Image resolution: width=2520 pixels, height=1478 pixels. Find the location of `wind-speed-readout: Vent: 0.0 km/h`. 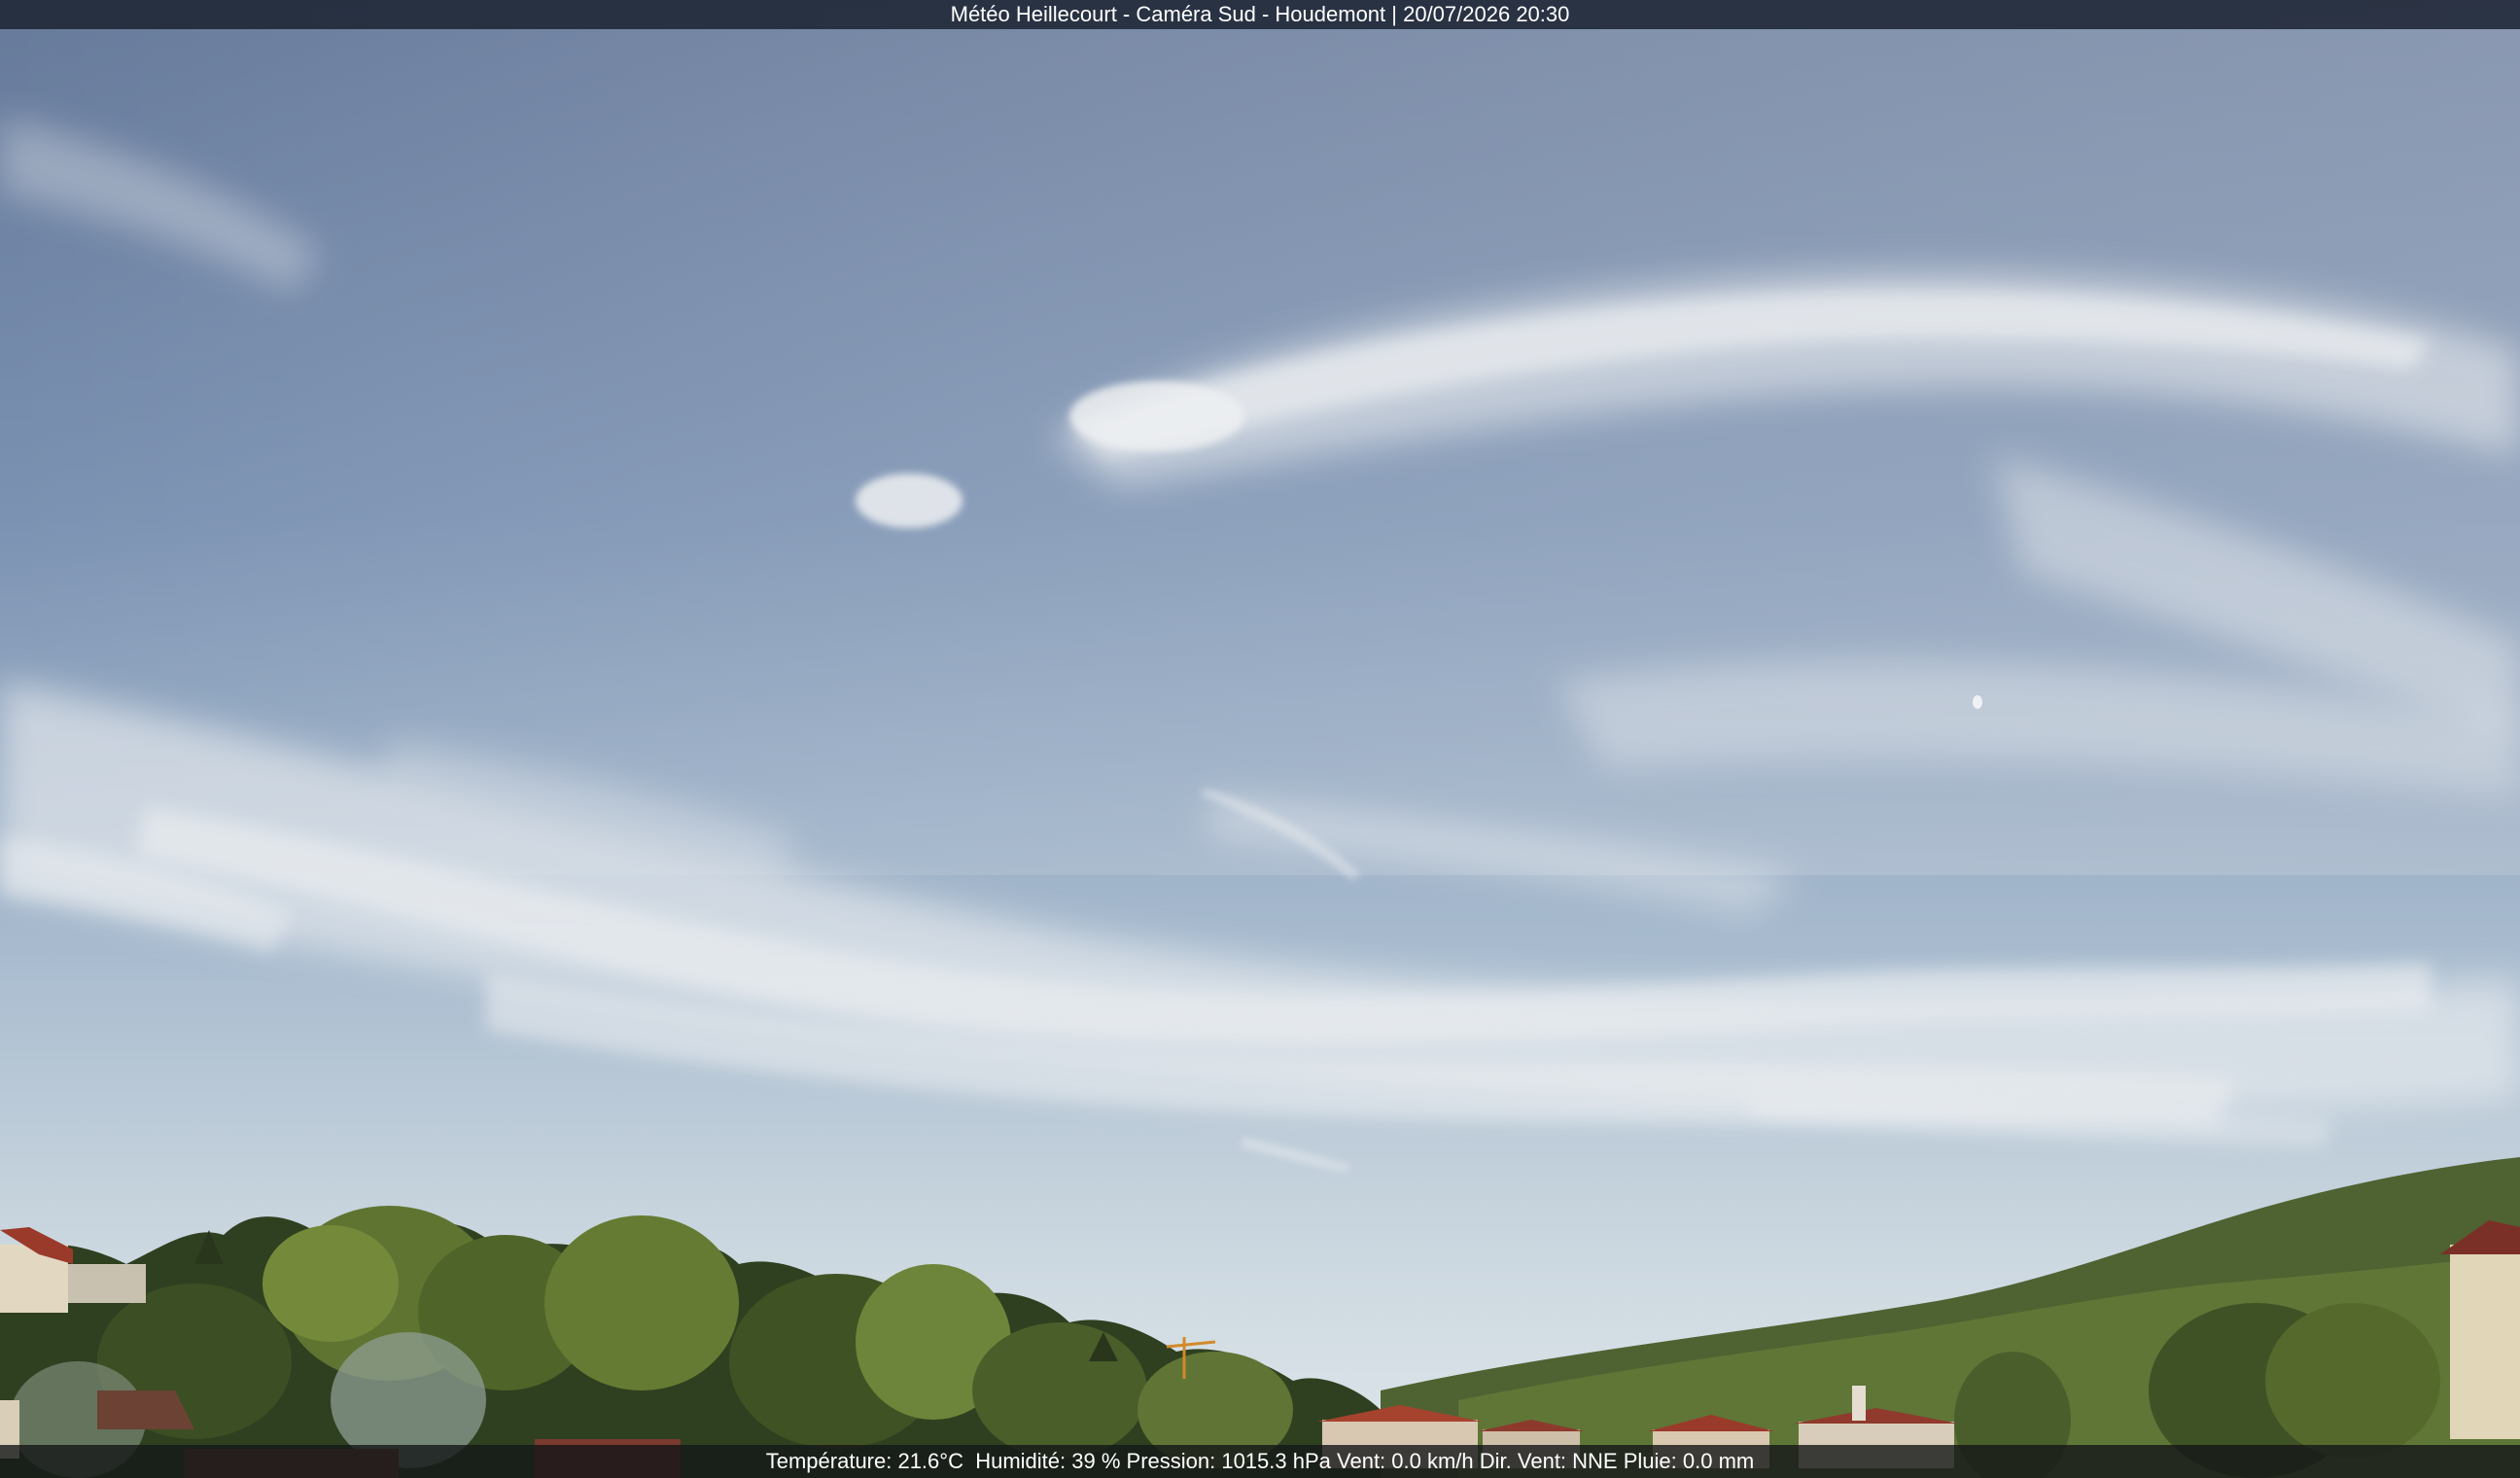

wind-speed-readout: Vent: 0.0 km/h is located at coordinates (1405, 1461).